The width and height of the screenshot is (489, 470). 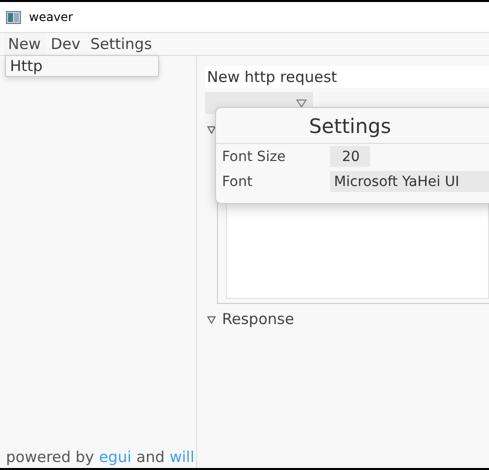 What do you see at coordinates (301, 103) in the screenshot?
I see `caret-icon` at bounding box center [301, 103].